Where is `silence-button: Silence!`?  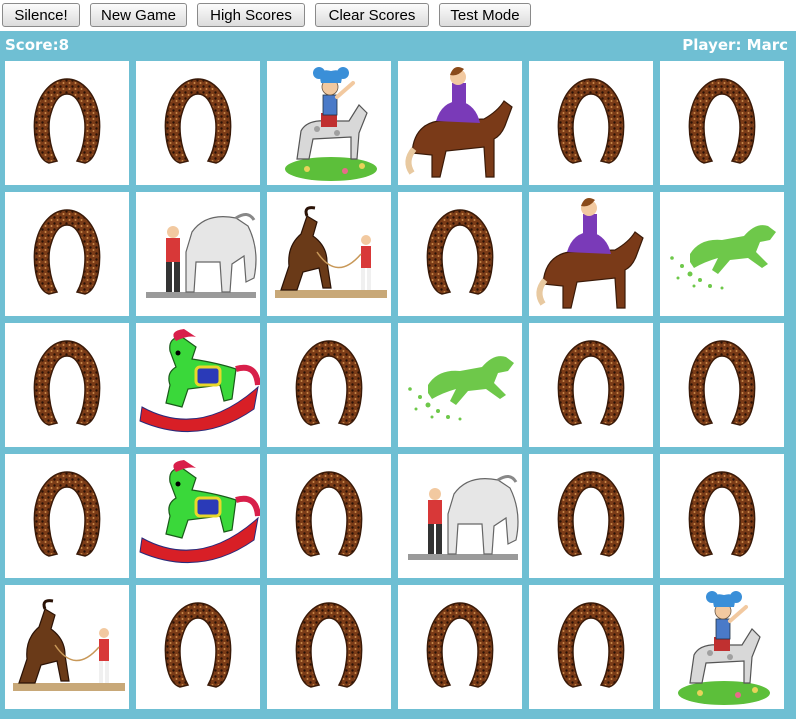 silence-button: Silence! is located at coordinates (41, 15).